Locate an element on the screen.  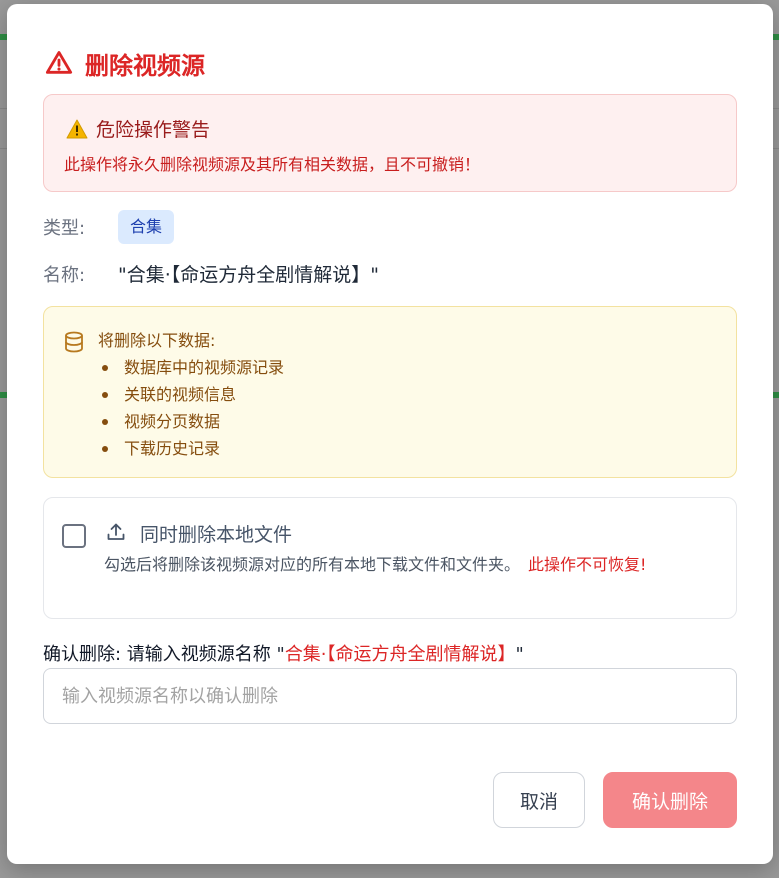
danger-warning-header: 危险操作警告 is located at coordinates (138, 128).